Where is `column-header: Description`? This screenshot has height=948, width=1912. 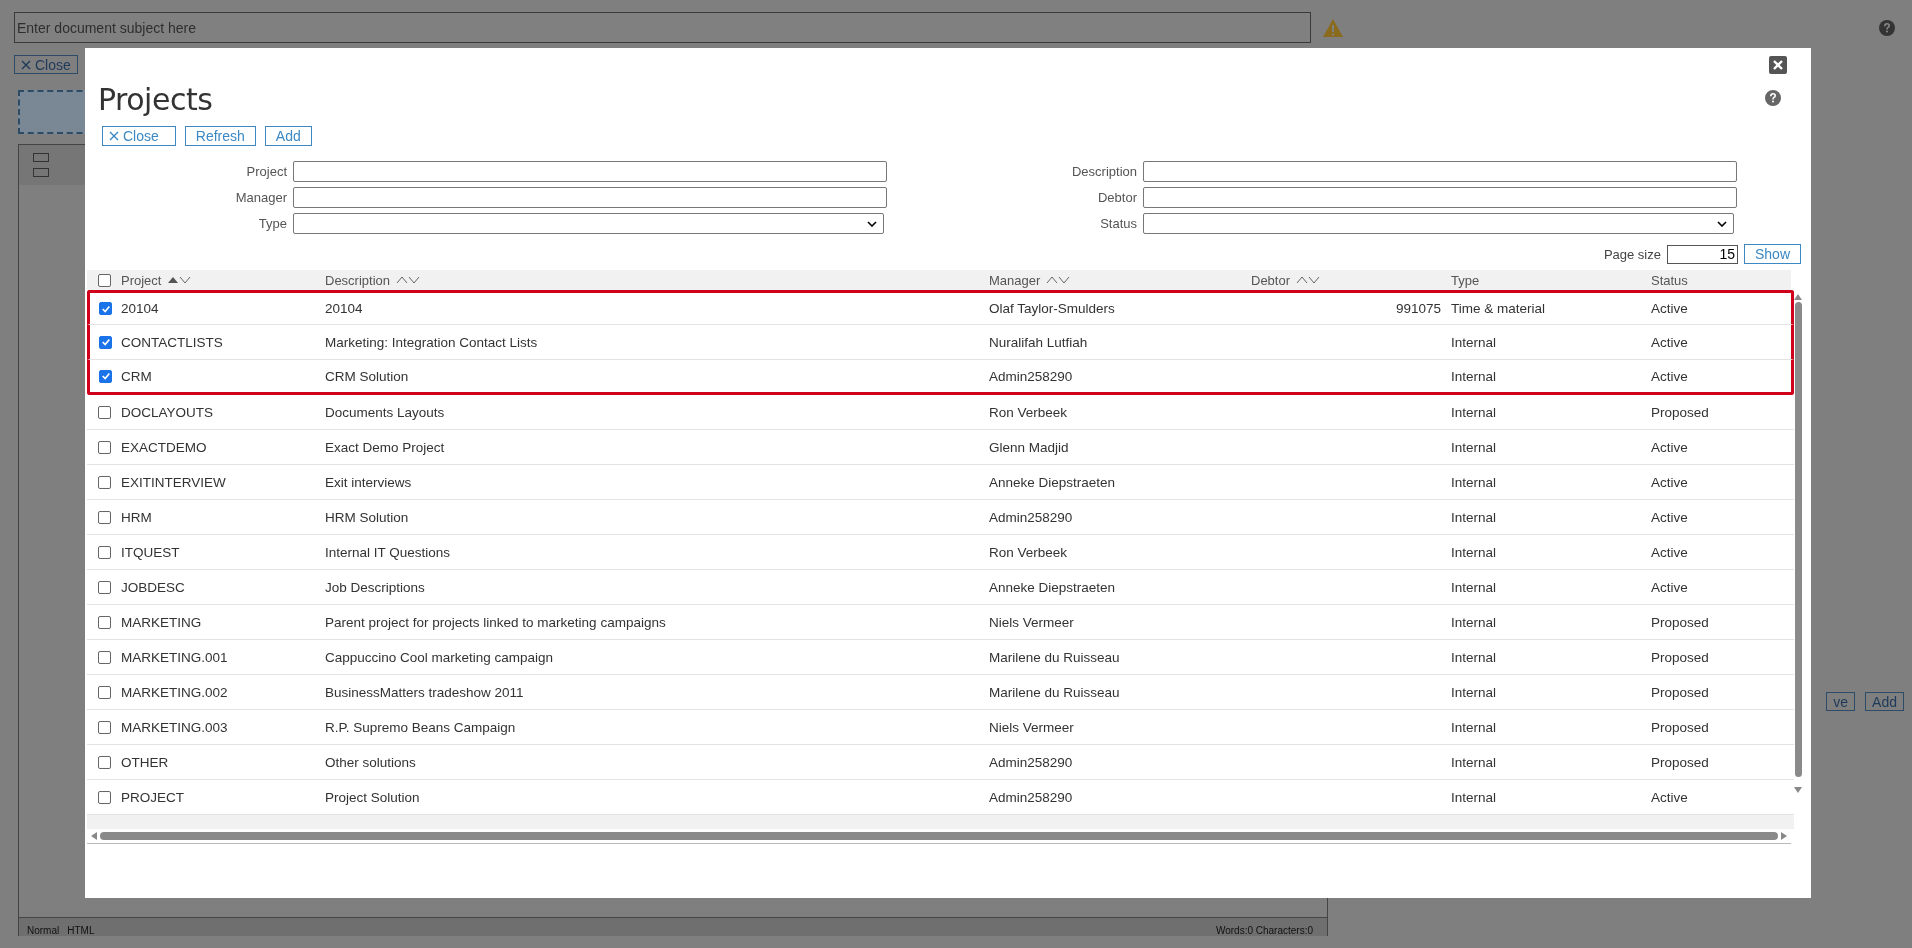
column-header: Description is located at coordinates (373, 280).